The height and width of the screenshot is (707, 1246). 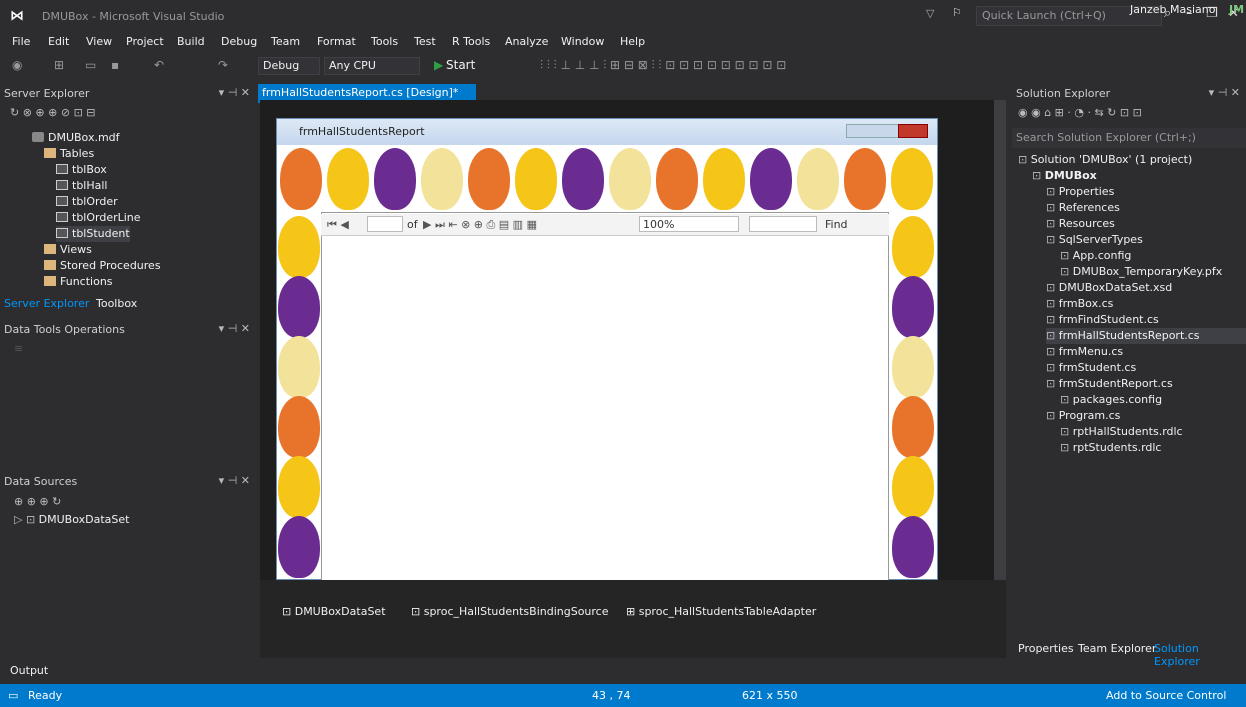 I want to click on solution-item: ⊡ DMUBox_TemporaryKey.pfx, so click(x=1141, y=272).